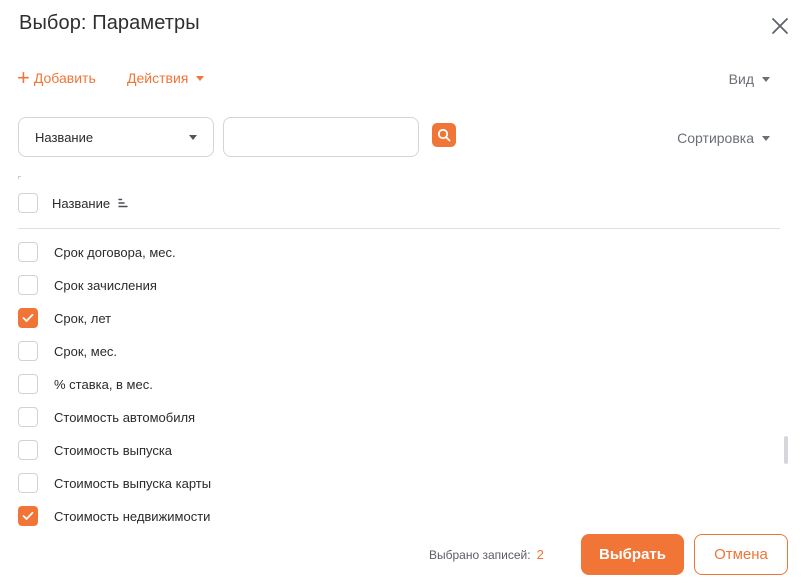 Image resolution: width=808 pixels, height=586 pixels. I want to click on actions-dropdown: Действия, so click(166, 78).